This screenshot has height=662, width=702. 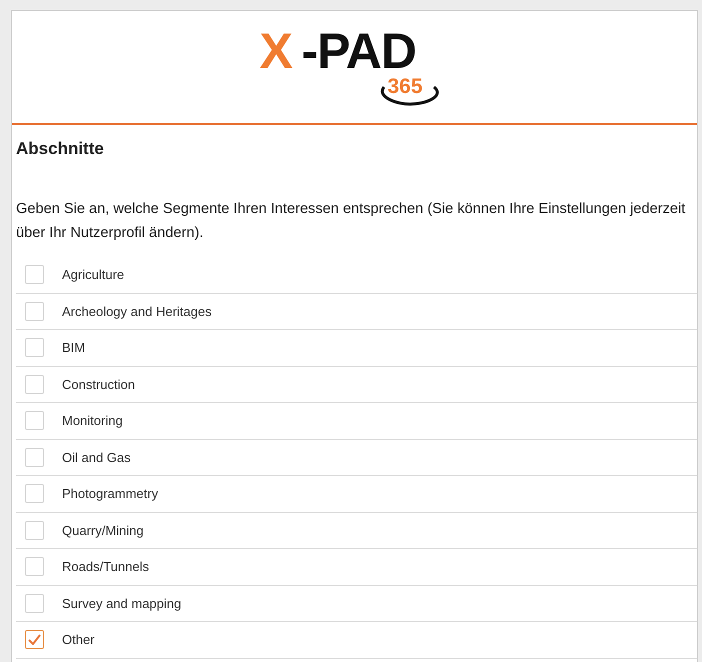 I want to click on logo-mark: X, so click(x=276, y=51).